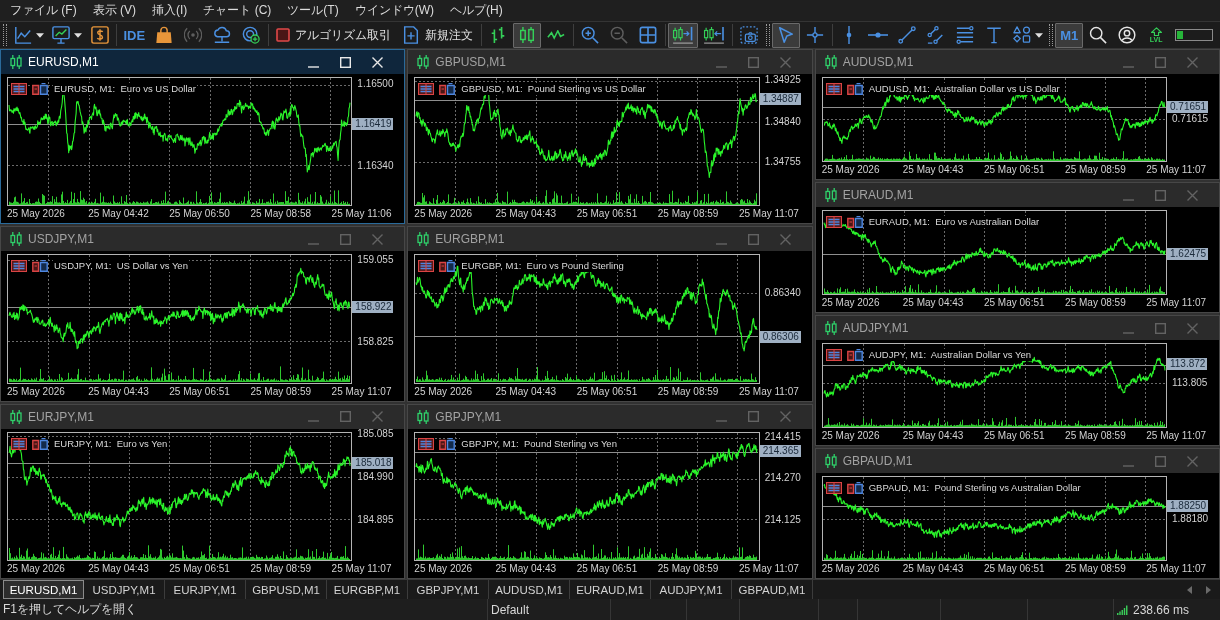  Describe the element at coordinates (373, 123) in the screenshot. I see `current-price-tag: 1.16419` at that location.